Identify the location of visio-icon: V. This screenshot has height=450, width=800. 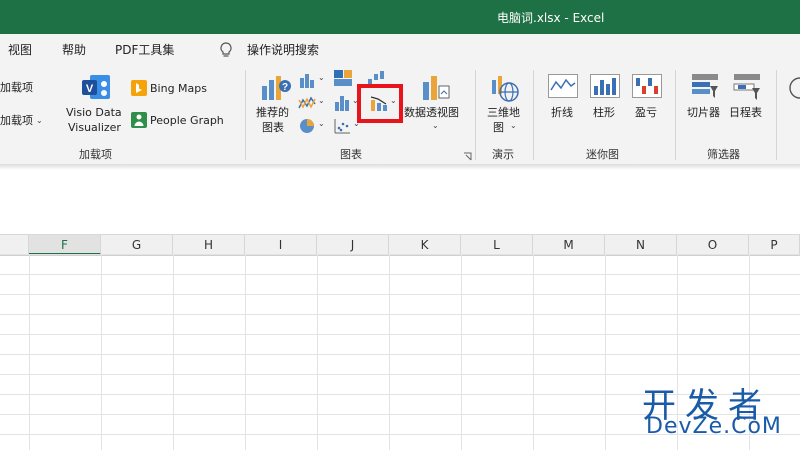
(96, 87).